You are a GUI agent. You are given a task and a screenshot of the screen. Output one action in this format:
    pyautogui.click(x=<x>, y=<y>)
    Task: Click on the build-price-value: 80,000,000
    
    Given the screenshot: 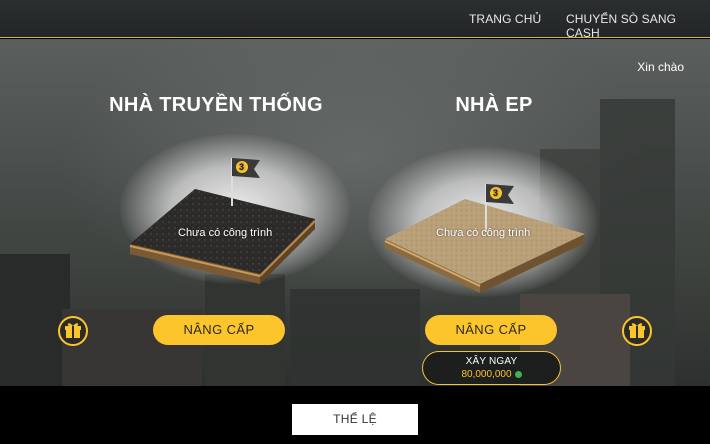 What is the action you would take?
    pyautogui.click(x=486, y=374)
    